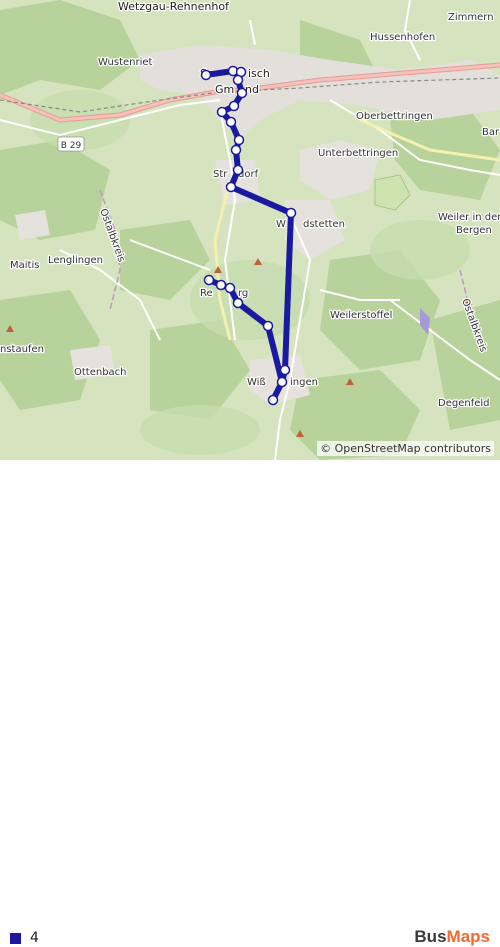  What do you see at coordinates (71, 146) in the screenshot?
I see `road-label-b29: B 29` at bounding box center [71, 146].